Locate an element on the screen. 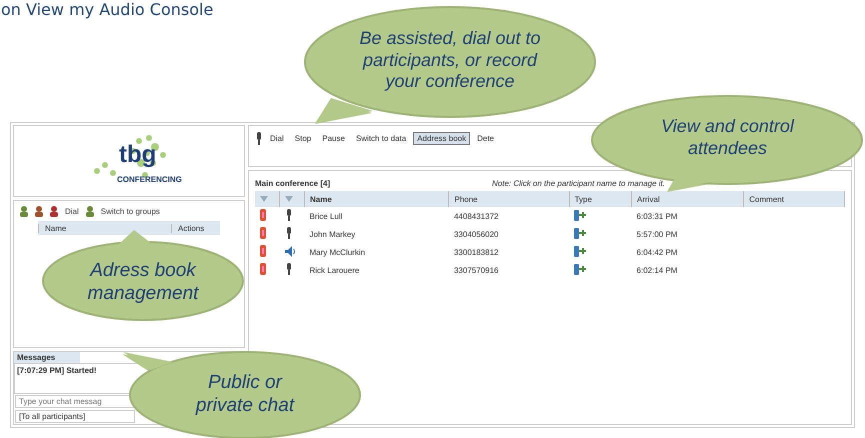  column-header: Type is located at coordinates (600, 199).